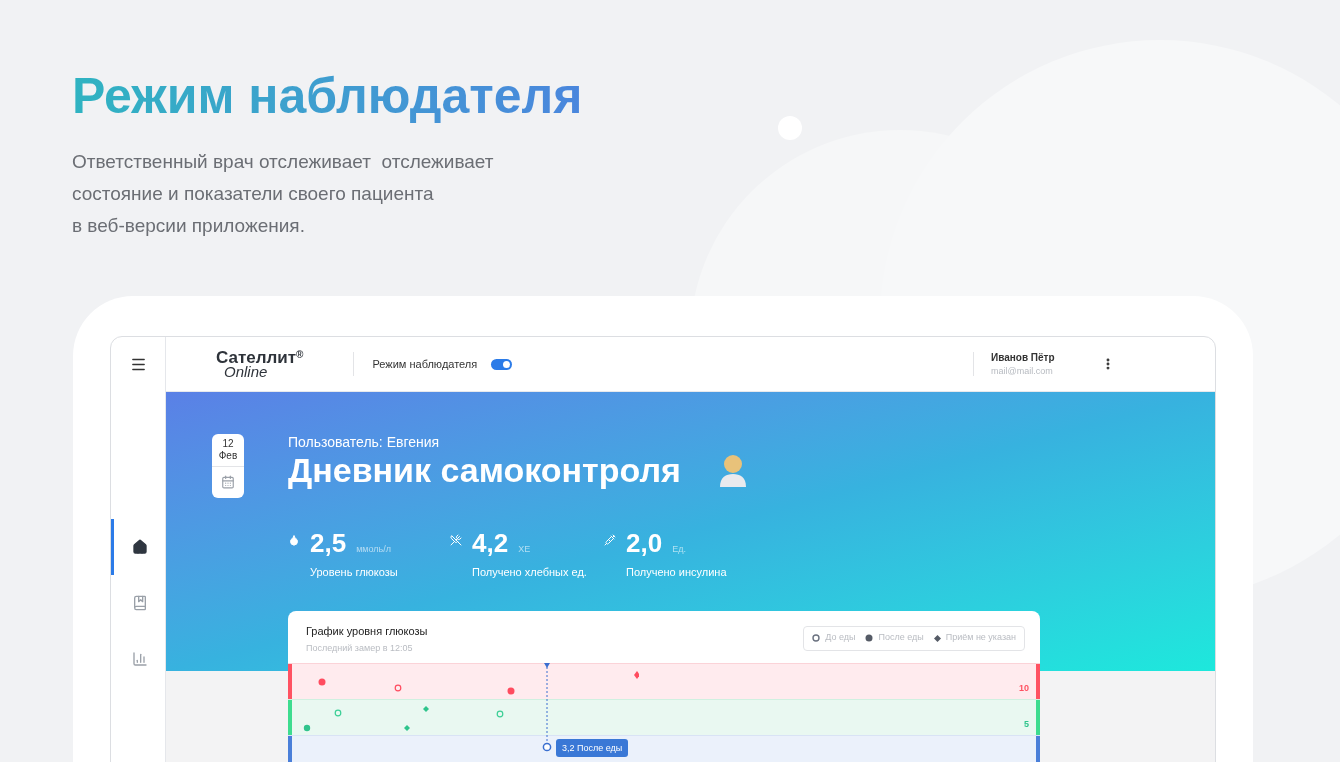  What do you see at coordinates (228, 456) in the screenshot?
I see `date-month: Фев` at bounding box center [228, 456].